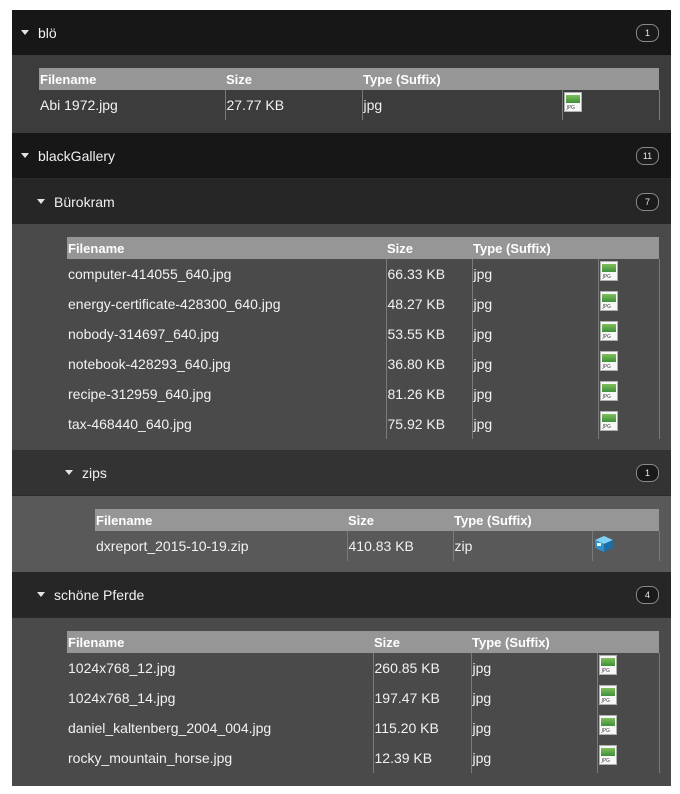  What do you see at coordinates (130, 424) in the screenshot?
I see `file-name-cell: tax-468440_640.jpg` at bounding box center [130, 424].